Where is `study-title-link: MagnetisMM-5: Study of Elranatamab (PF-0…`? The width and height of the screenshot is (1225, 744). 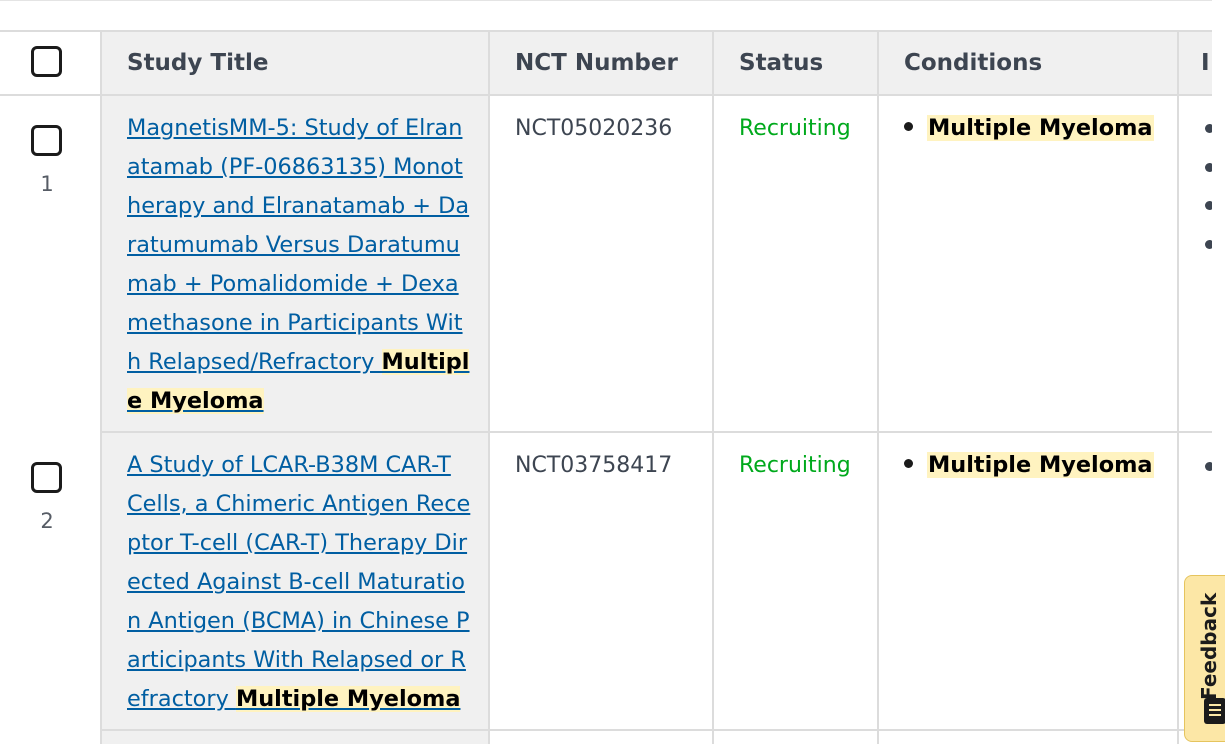 study-title-link: MagnetisMM-5: Study of Elranatamab (PF-0… is located at coordinates (299, 265).